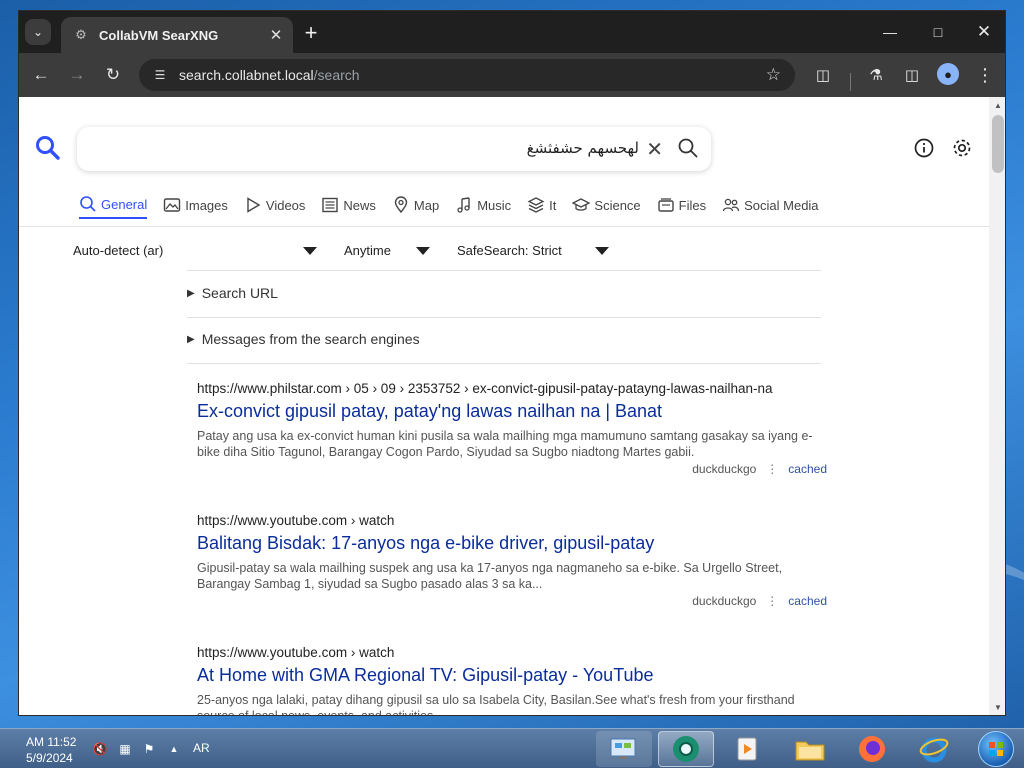 The height and width of the screenshot is (768, 1024). I want to click on engine-messages-toggle: ▶ Messages from the search engines, so click(303, 339).